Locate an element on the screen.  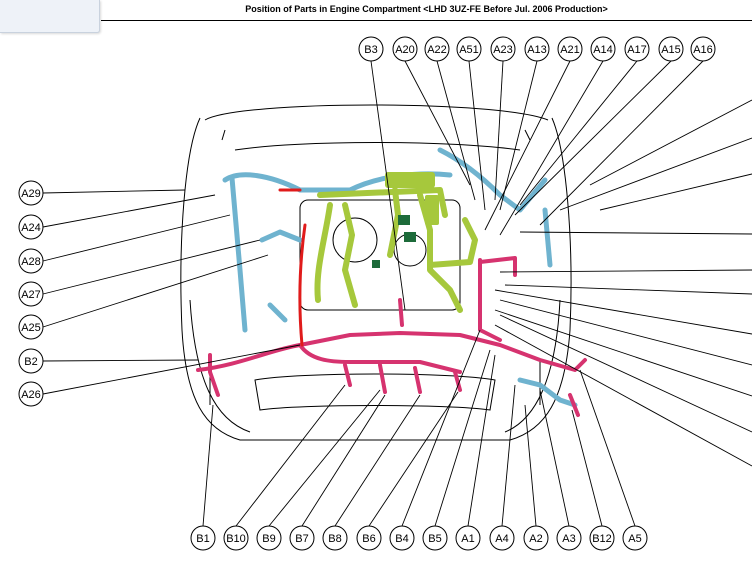
label-A51: A51 is located at coordinates (469, 49).